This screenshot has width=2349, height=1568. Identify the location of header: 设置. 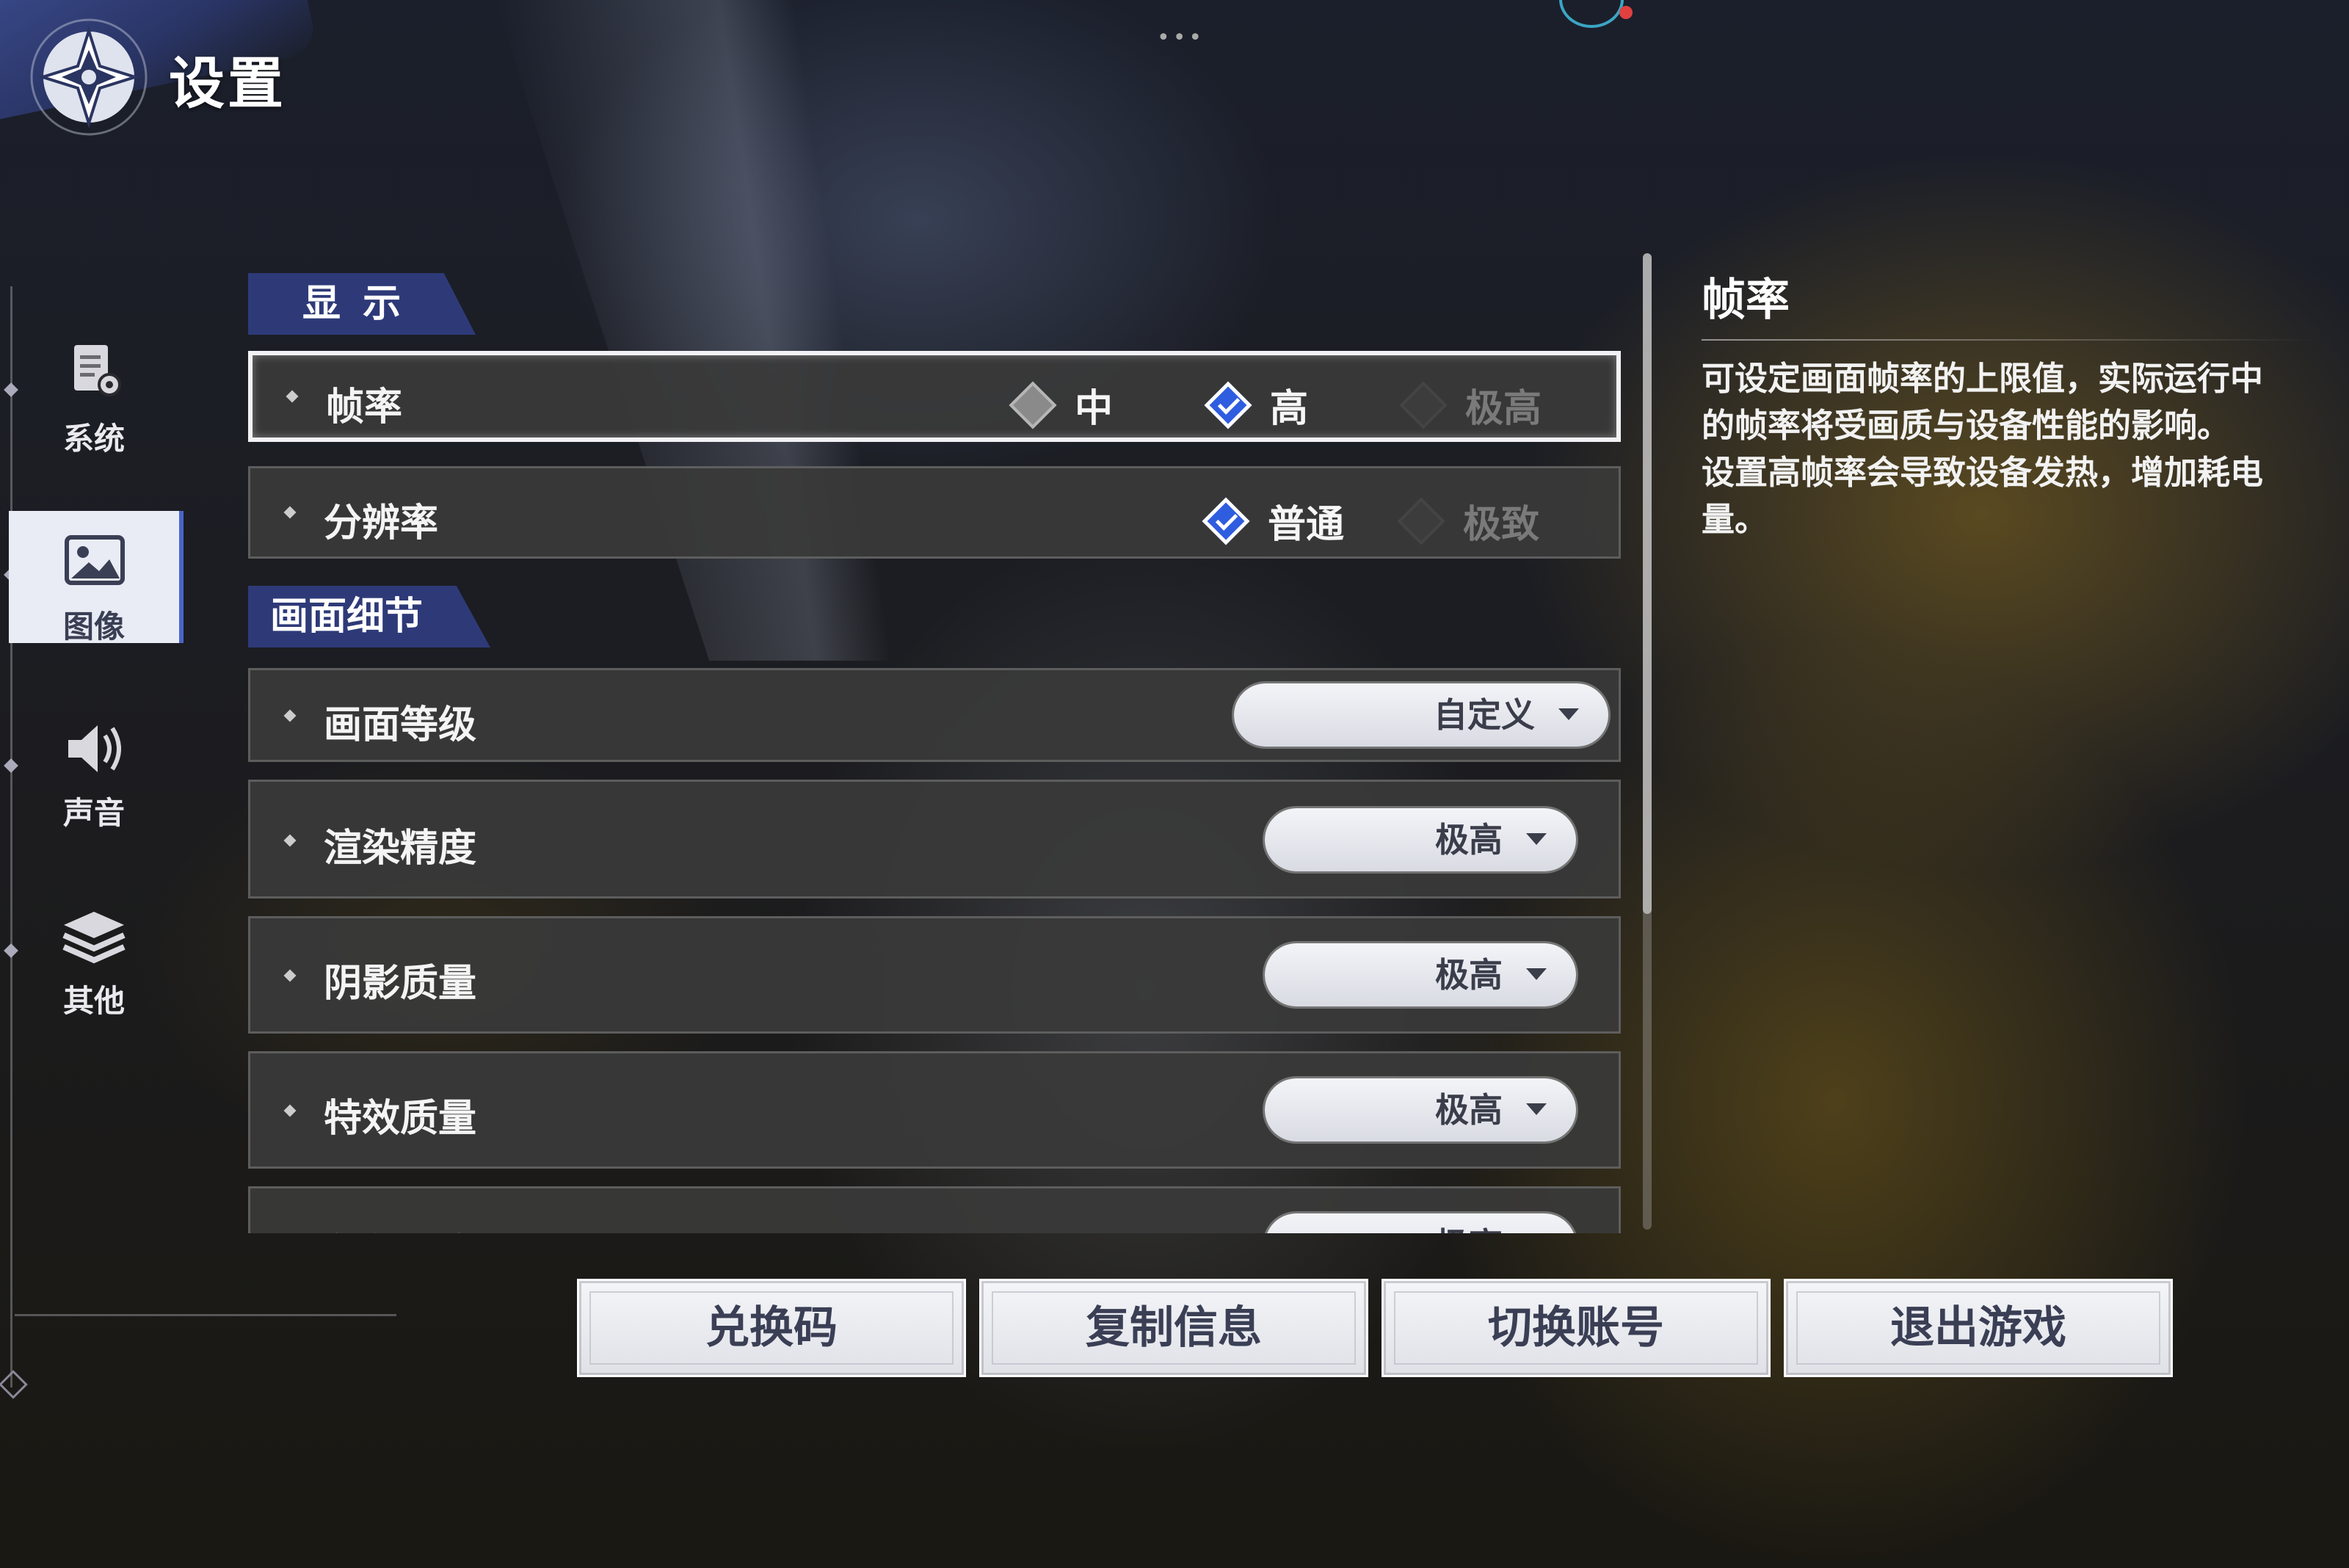
(235, 88).